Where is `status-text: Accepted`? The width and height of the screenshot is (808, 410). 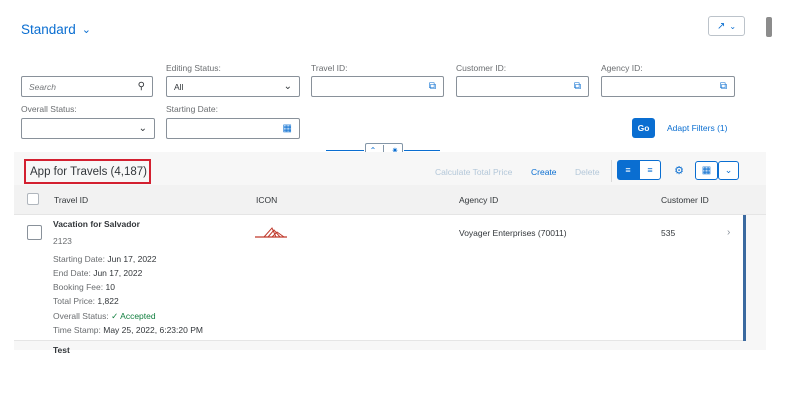
status-text: Accepted is located at coordinates (138, 316).